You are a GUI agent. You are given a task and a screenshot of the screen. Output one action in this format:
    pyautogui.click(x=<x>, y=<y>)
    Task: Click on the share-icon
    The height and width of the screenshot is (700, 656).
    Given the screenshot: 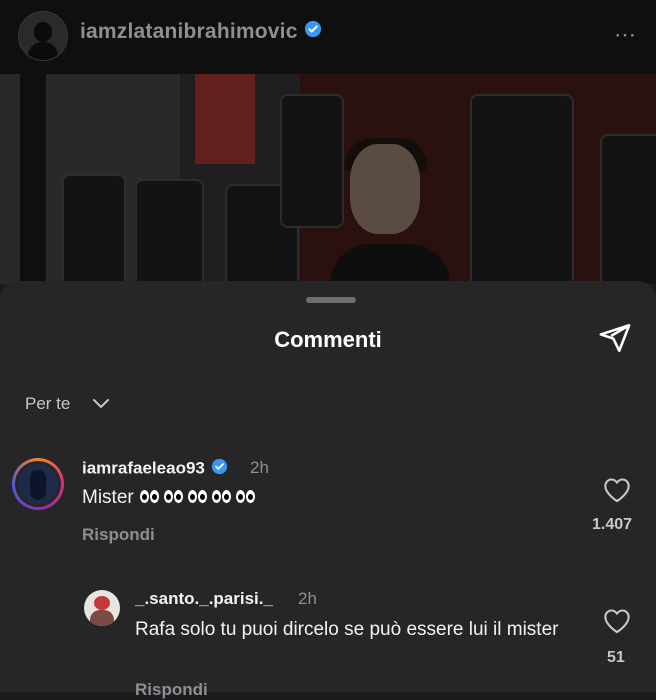 What is the action you would take?
    pyautogui.click(x=615, y=340)
    